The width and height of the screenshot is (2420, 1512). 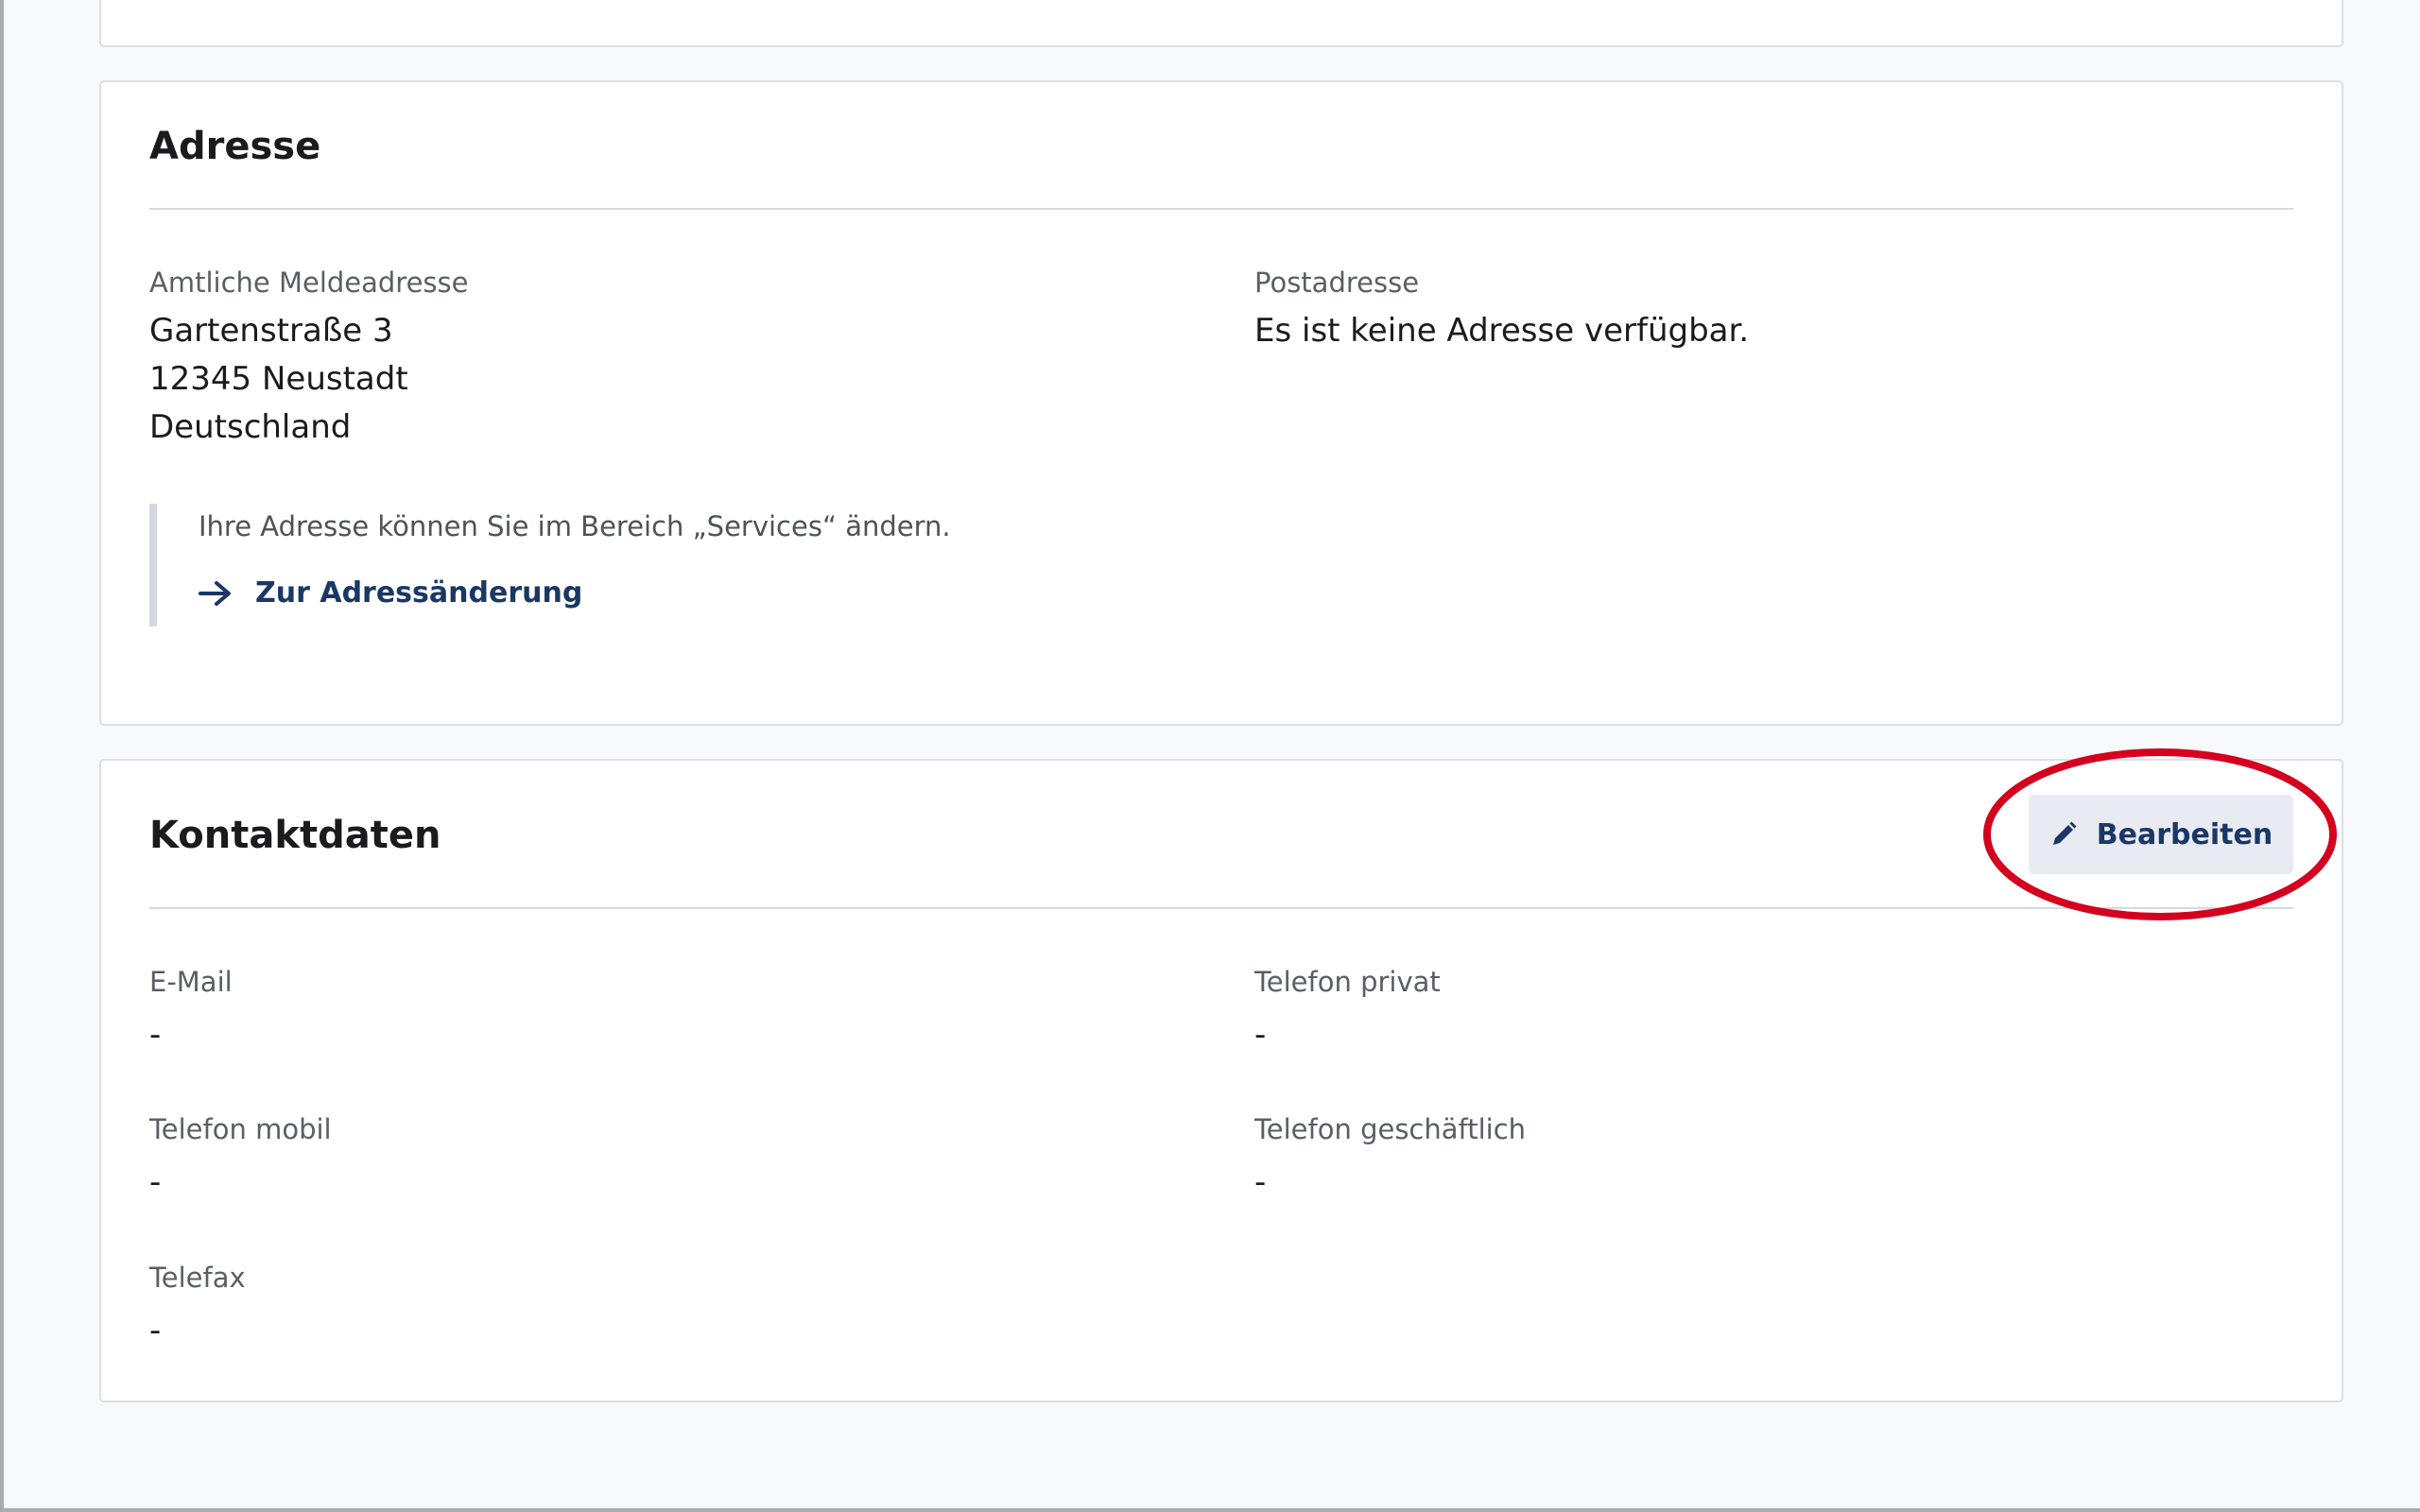 I want to click on phone-mobile-label: Telefon mobil, so click(x=241, y=1129).